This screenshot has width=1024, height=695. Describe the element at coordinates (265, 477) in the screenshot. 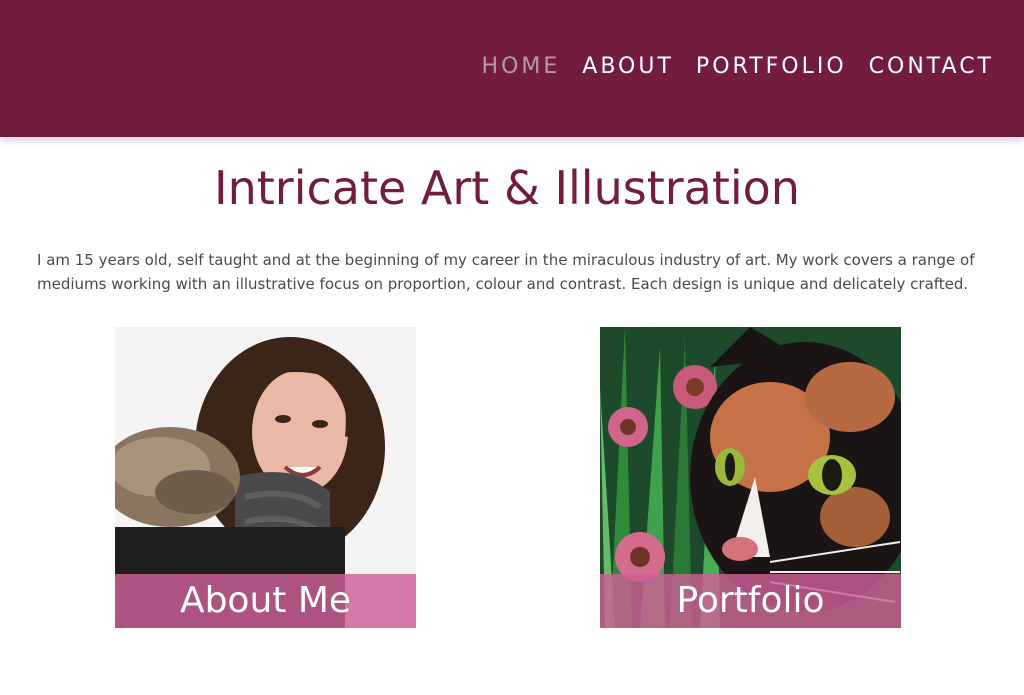

I see `about-me-card: About Me` at that location.